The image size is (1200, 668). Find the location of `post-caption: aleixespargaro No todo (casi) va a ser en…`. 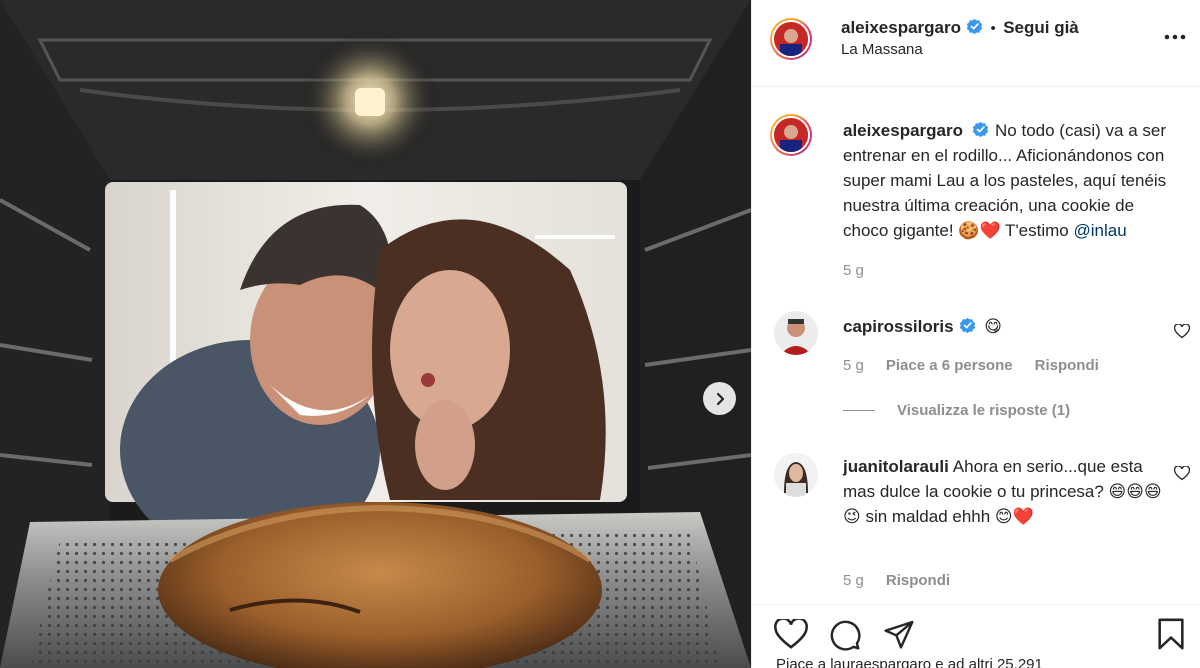

post-caption: aleixespargaro No todo (casi) va a ser en… is located at coordinates (1013, 180).